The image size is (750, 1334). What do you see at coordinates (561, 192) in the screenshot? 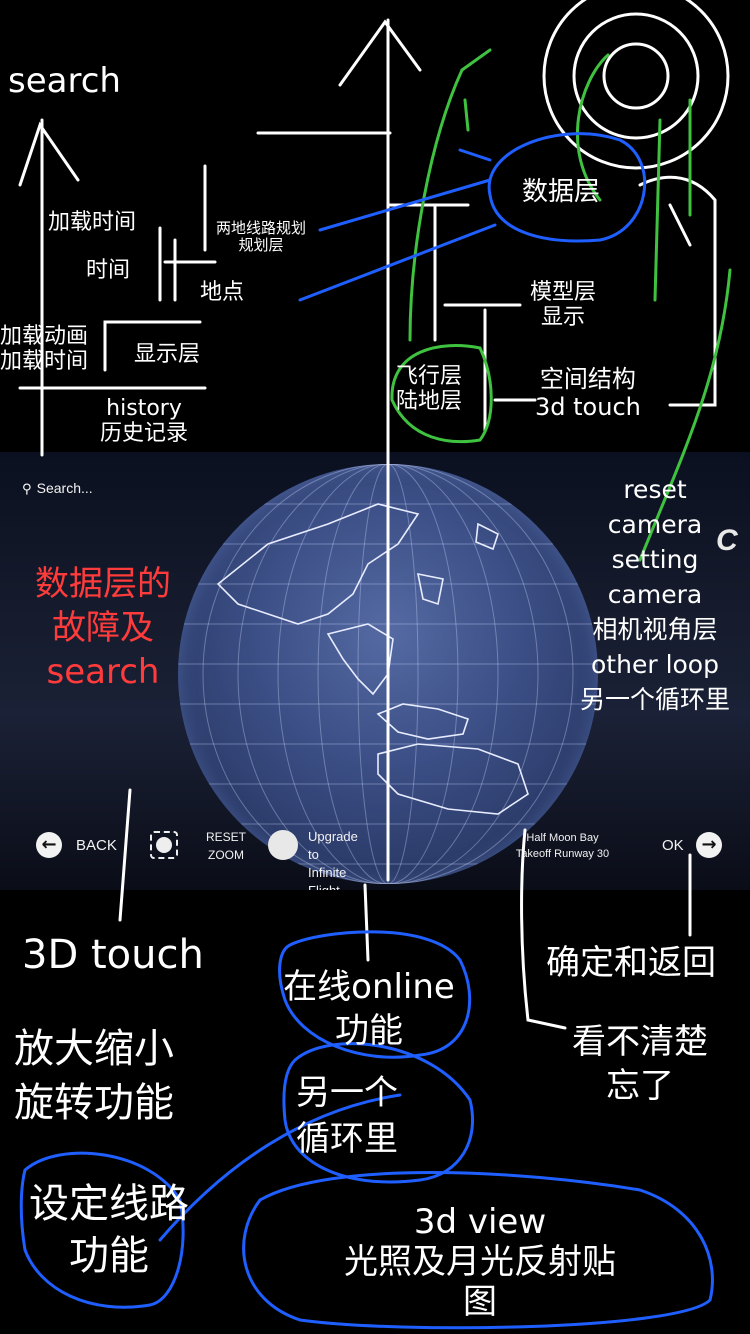
I see `note-data-layer: 数据层` at bounding box center [561, 192].